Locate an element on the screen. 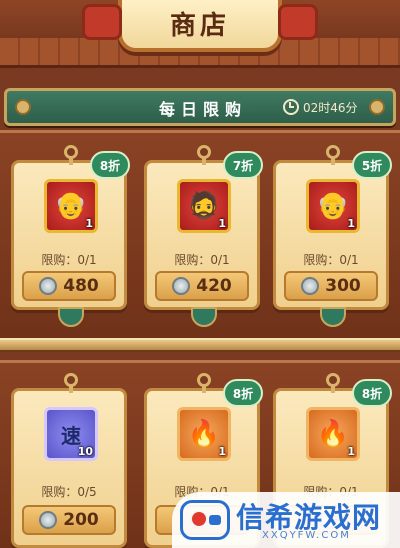 This screenshot has height=548, width=400. buy-button: 300 is located at coordinates (331, 286).